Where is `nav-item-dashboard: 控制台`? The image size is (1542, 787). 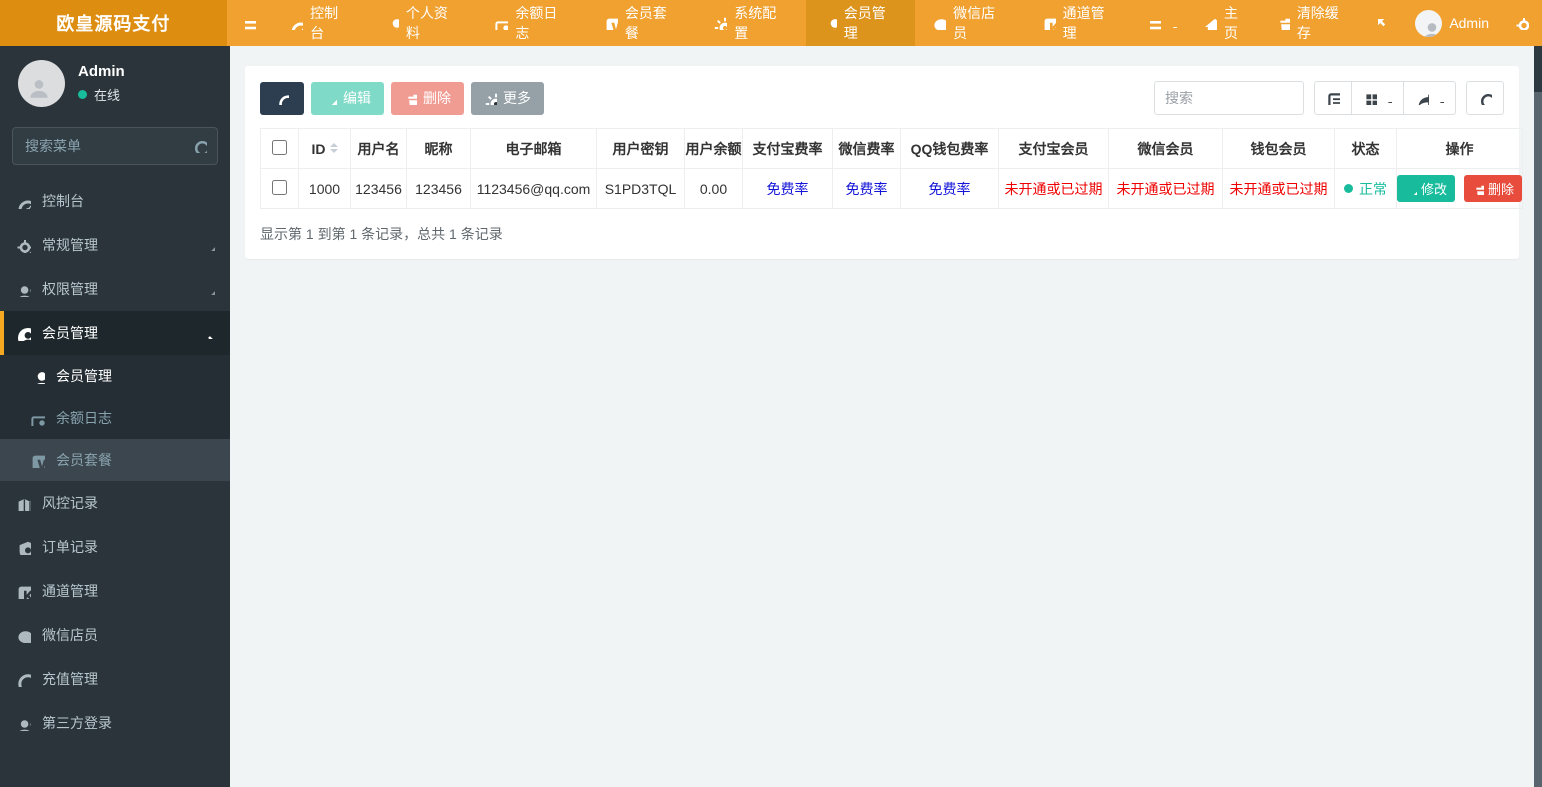
nav-item-dashboard: 控制台 is located at coordinates (320, 23).